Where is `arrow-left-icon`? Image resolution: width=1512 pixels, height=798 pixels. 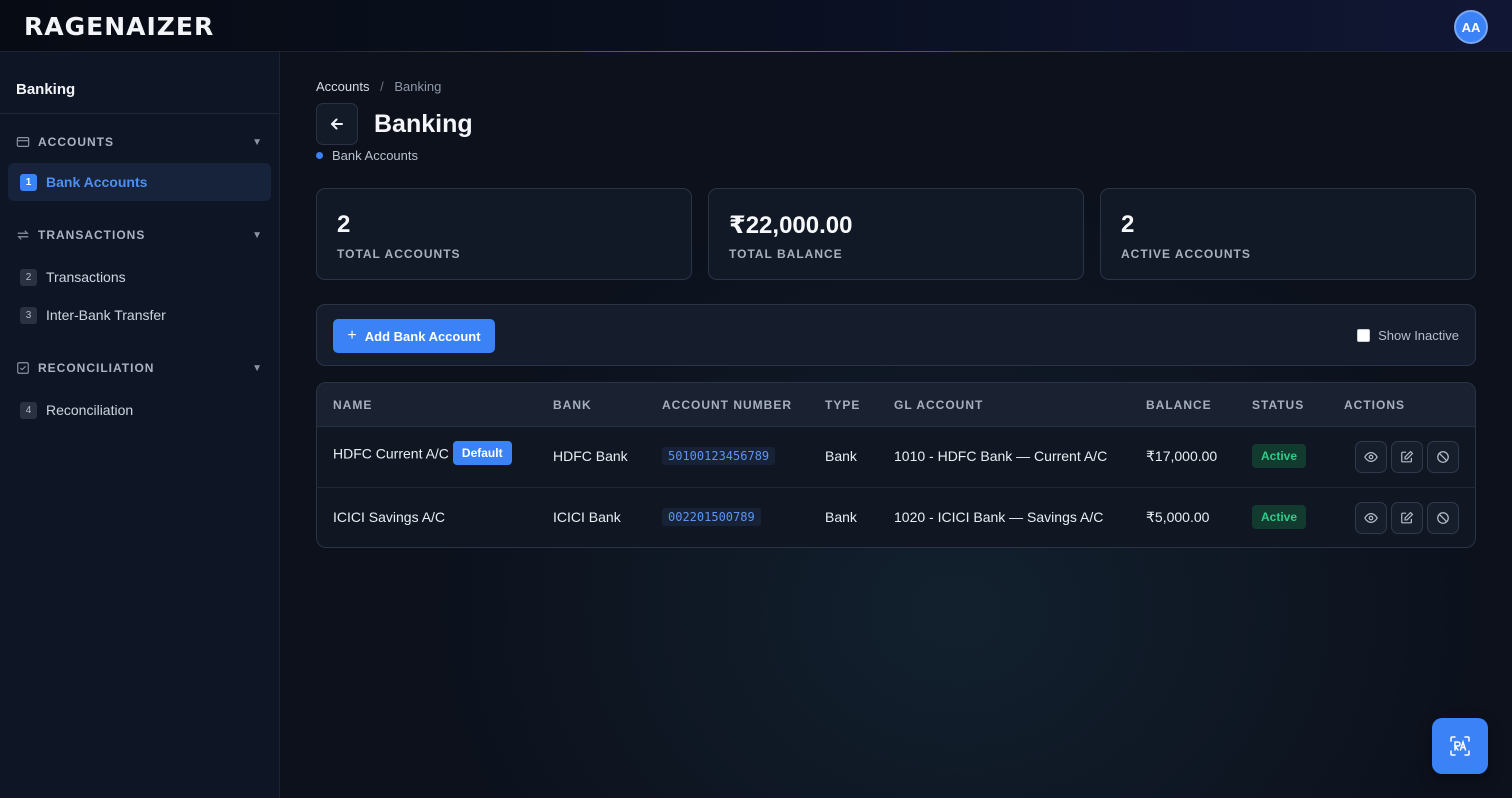
arrow-left-icon is located at coordinates (337, 124).